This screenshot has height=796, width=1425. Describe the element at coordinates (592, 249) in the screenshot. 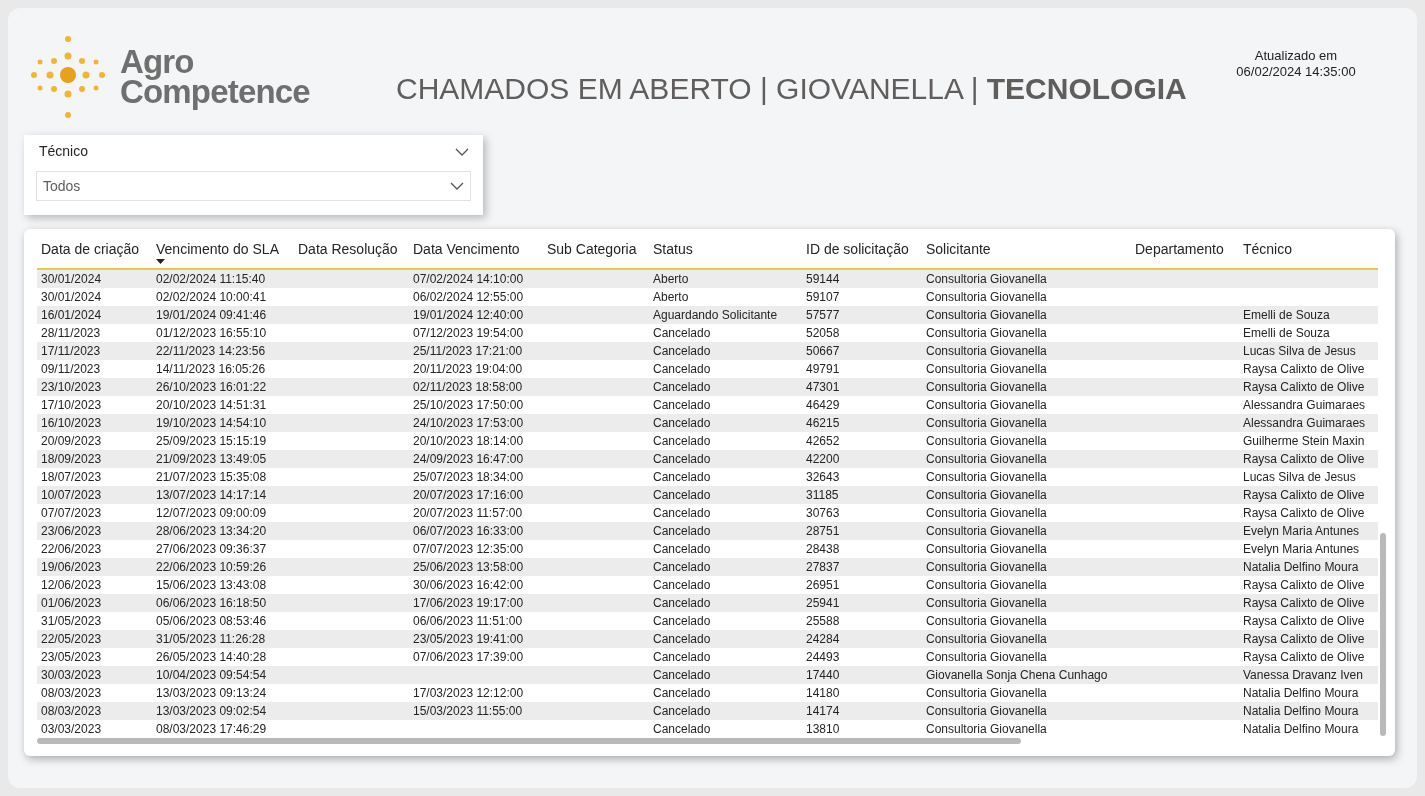

I see `column-header: Sub Categoria` at that location.